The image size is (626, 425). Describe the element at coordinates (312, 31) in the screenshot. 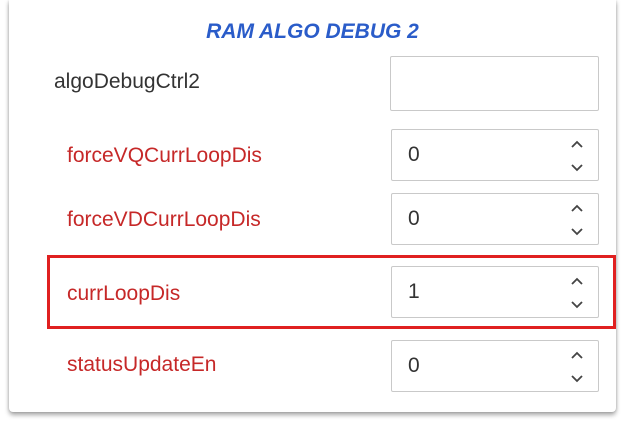

I see `panel-title: RAM ALGO DEBUG 2` at that location.